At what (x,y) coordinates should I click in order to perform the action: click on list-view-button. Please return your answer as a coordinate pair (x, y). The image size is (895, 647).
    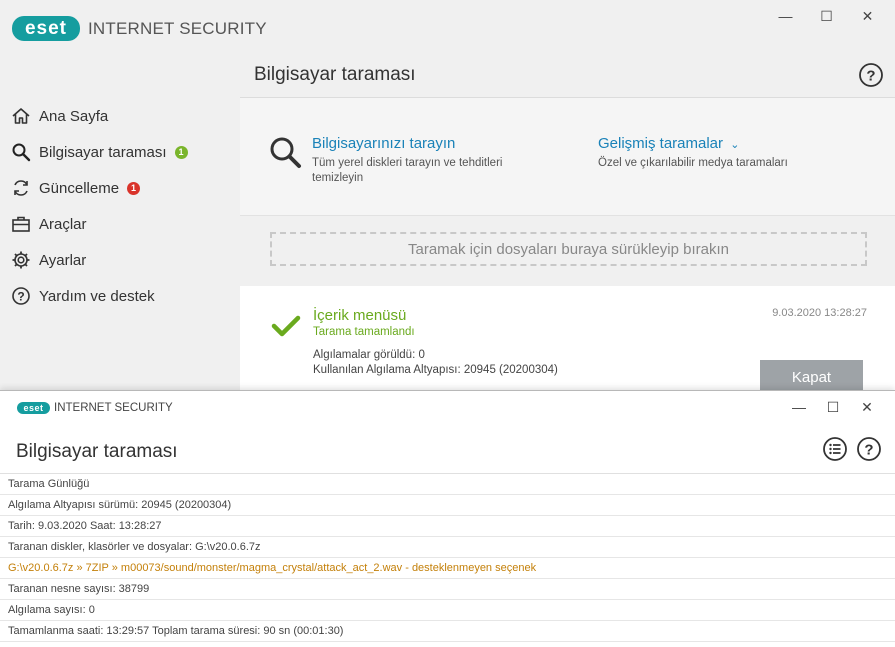
    Looking at the image, I should click on (835, 451).